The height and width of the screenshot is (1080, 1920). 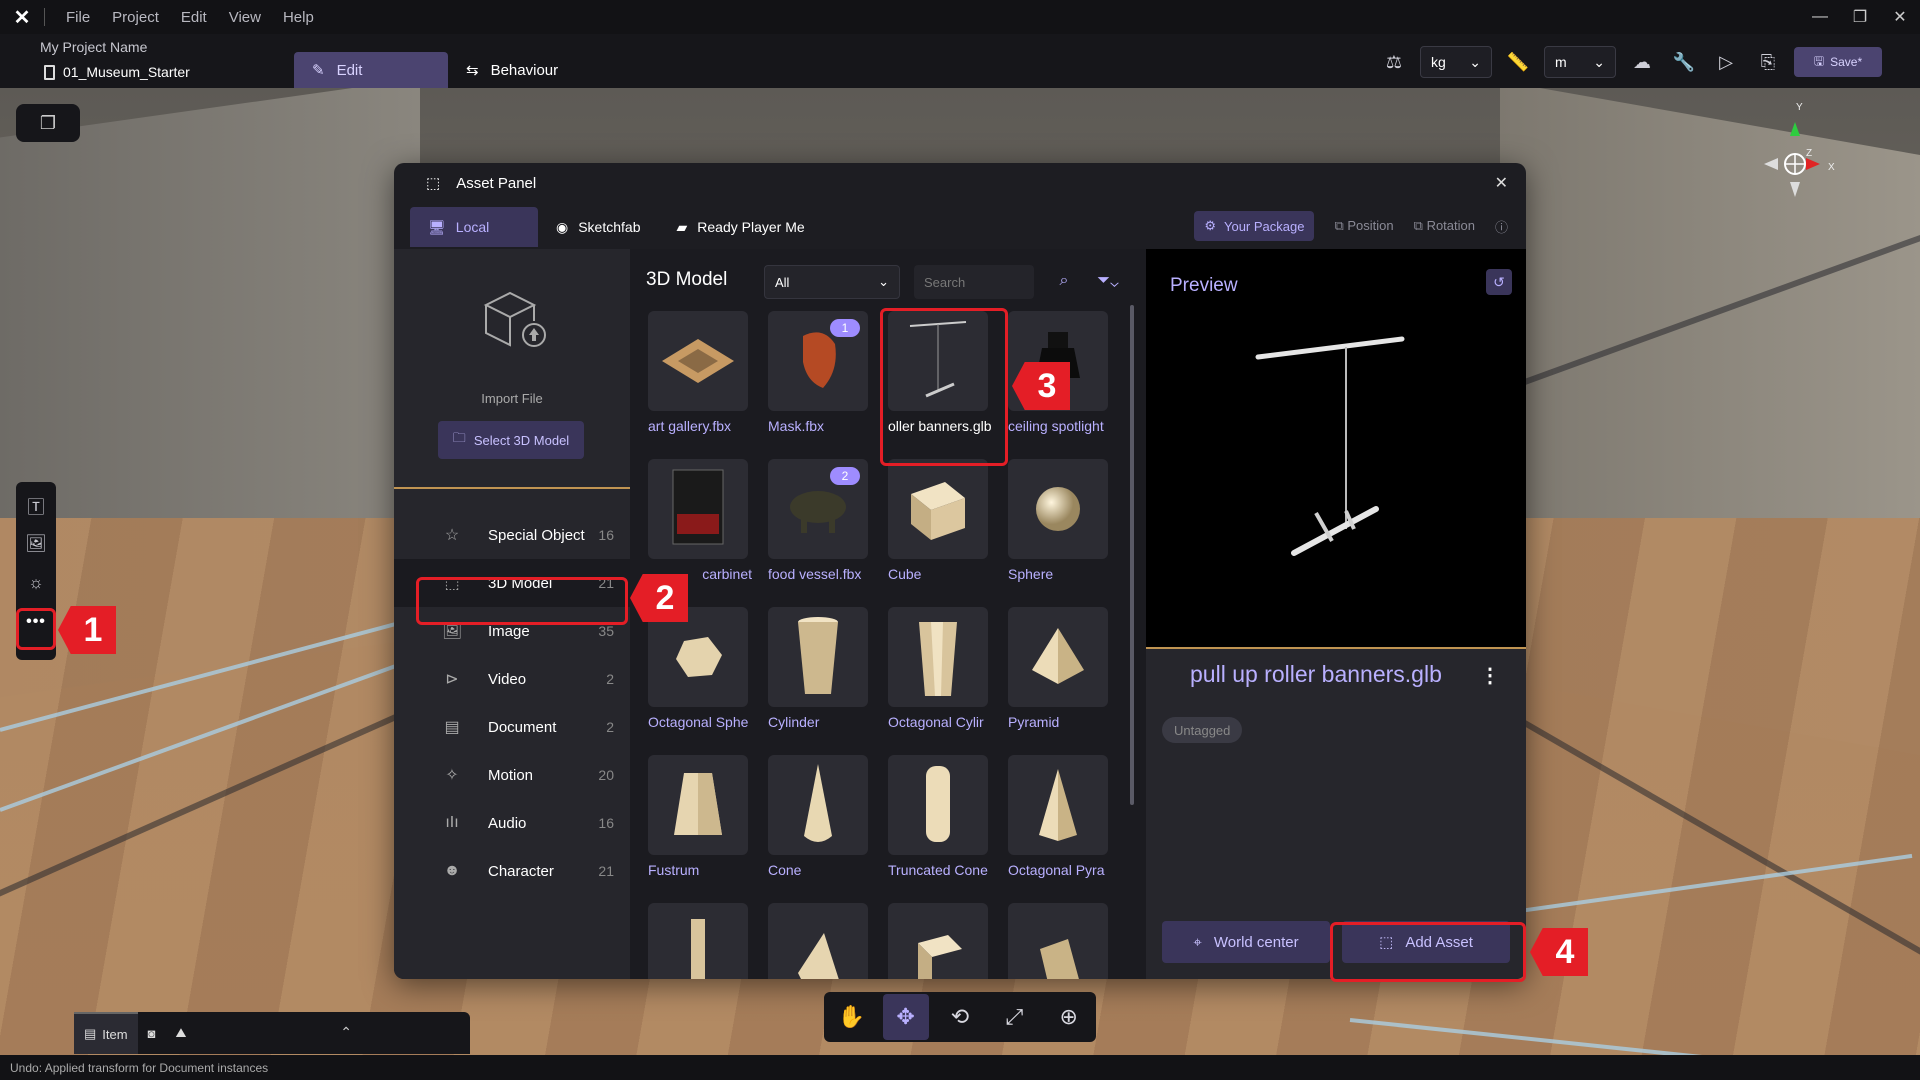 I want to click on world-center-icon: ⌖, so click(x=1197, y=942).